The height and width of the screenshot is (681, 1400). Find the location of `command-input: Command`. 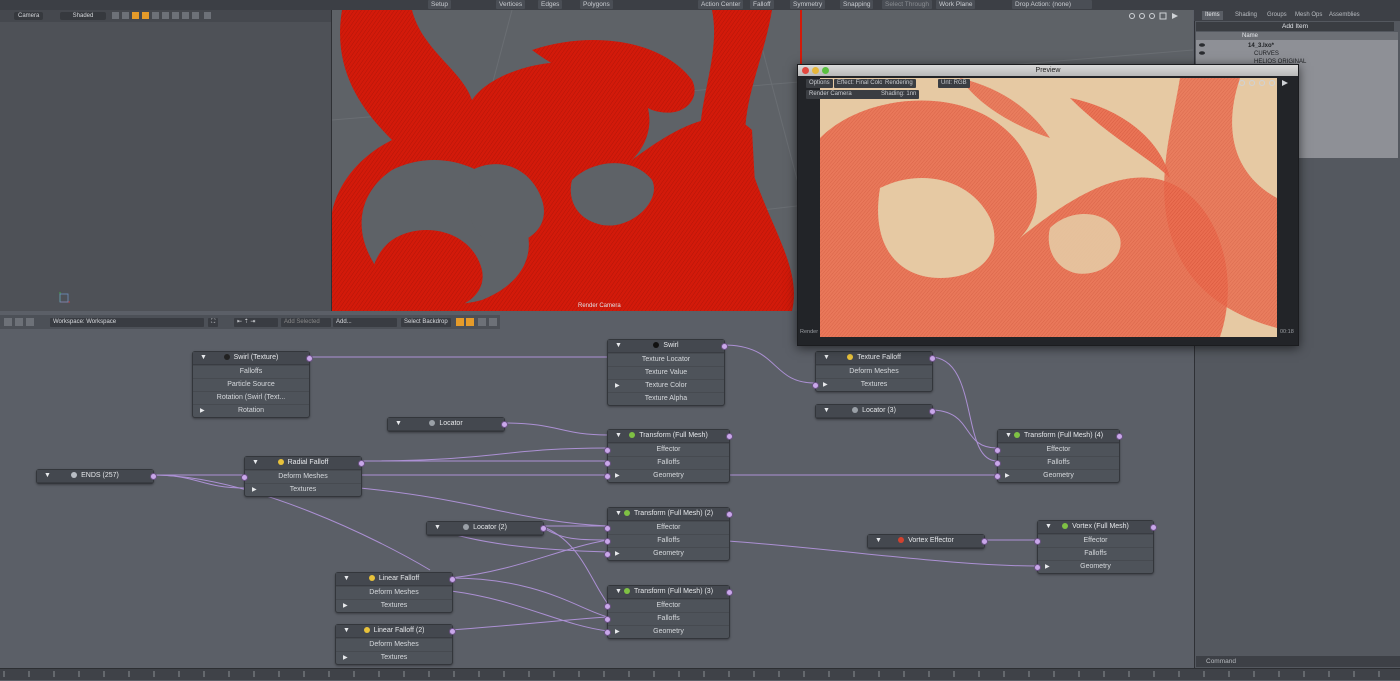

command-input: Command is located at coordinates (1298, 661).